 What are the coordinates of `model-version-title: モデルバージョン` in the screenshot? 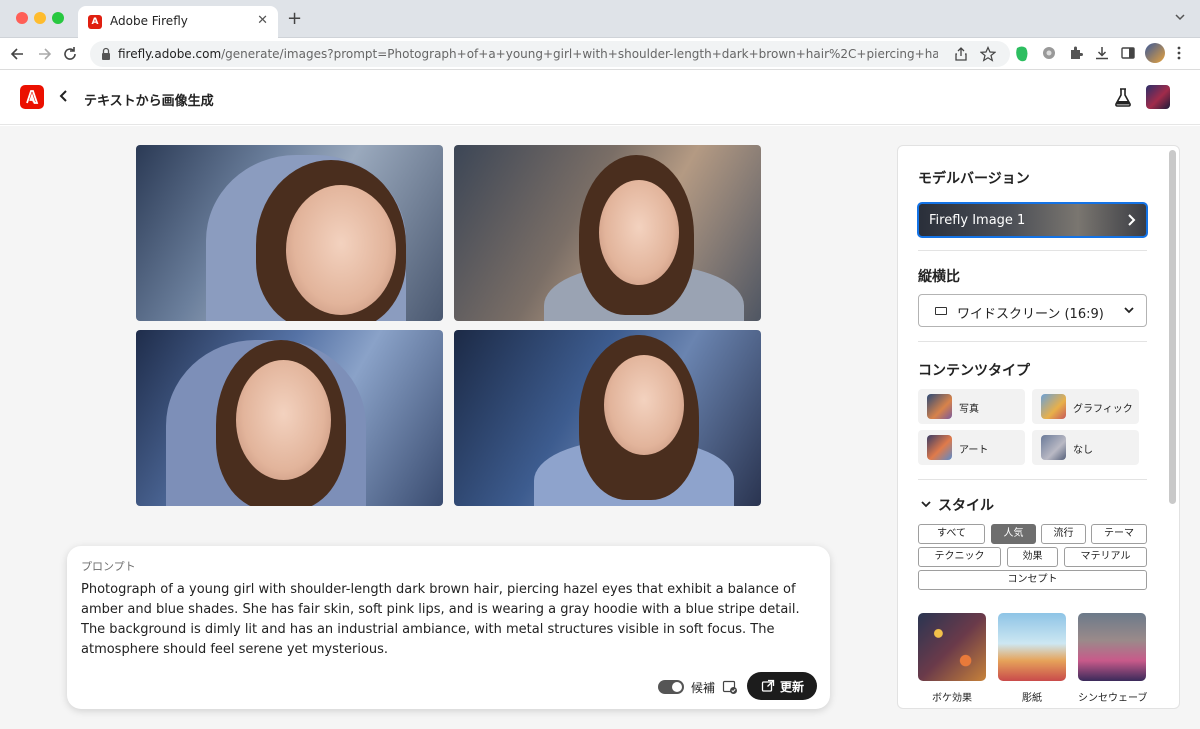 It's located at (974, 179).